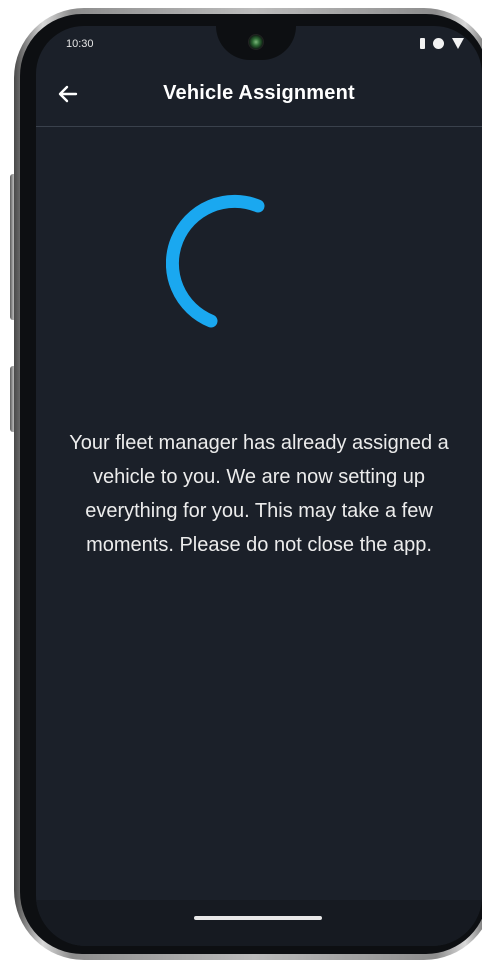 This screenshot has width=482, height=966. I want to click on camera-notch, so click(256, 43).